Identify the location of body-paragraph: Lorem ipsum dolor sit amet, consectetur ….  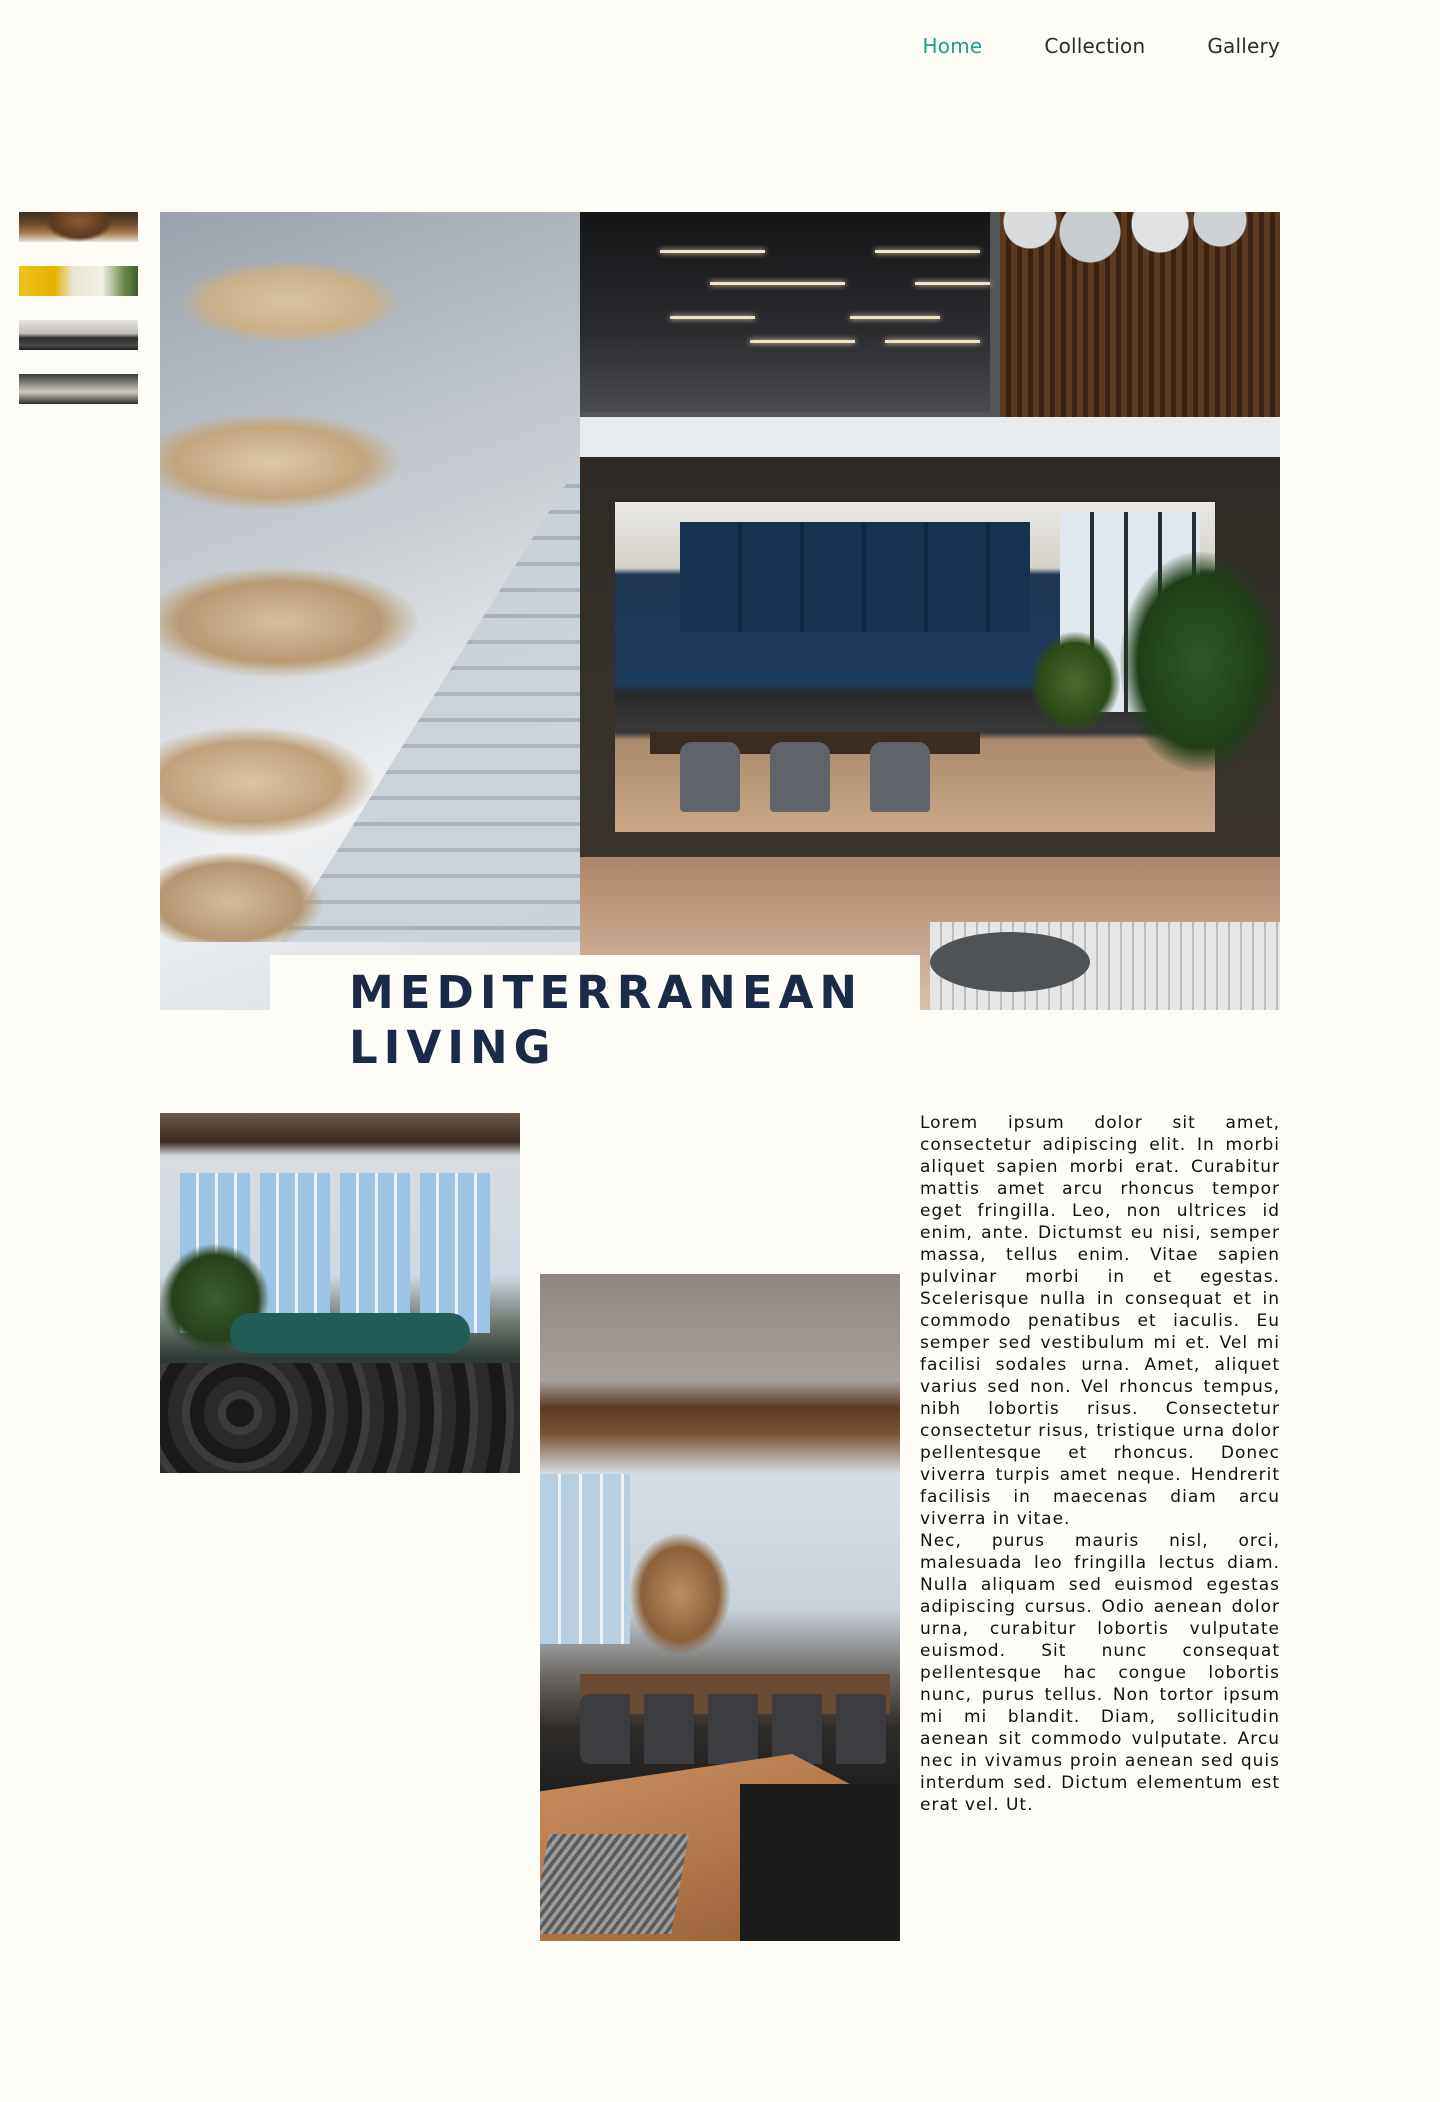
(1100, 1464).